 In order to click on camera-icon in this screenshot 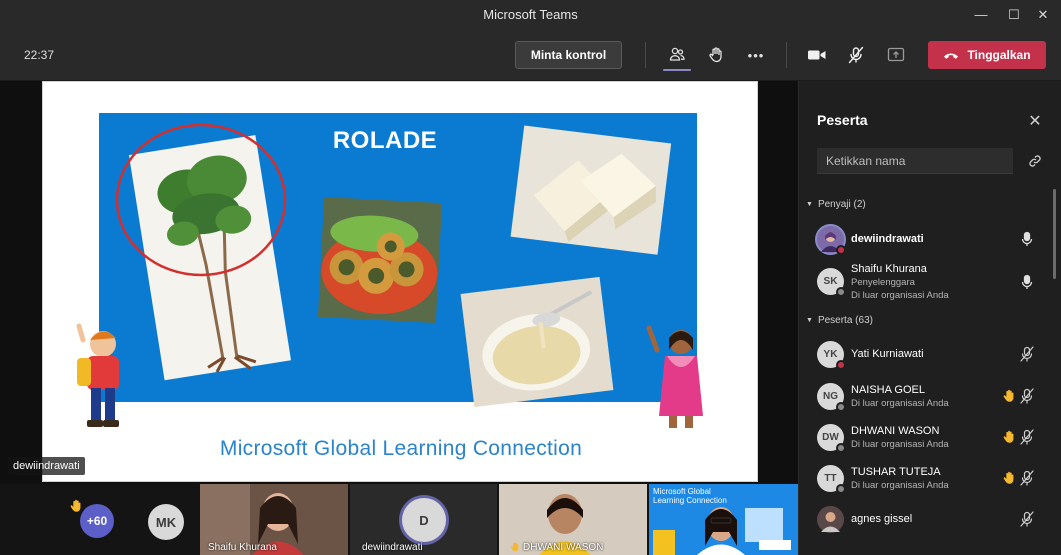, I will do `click(817, 55)`.